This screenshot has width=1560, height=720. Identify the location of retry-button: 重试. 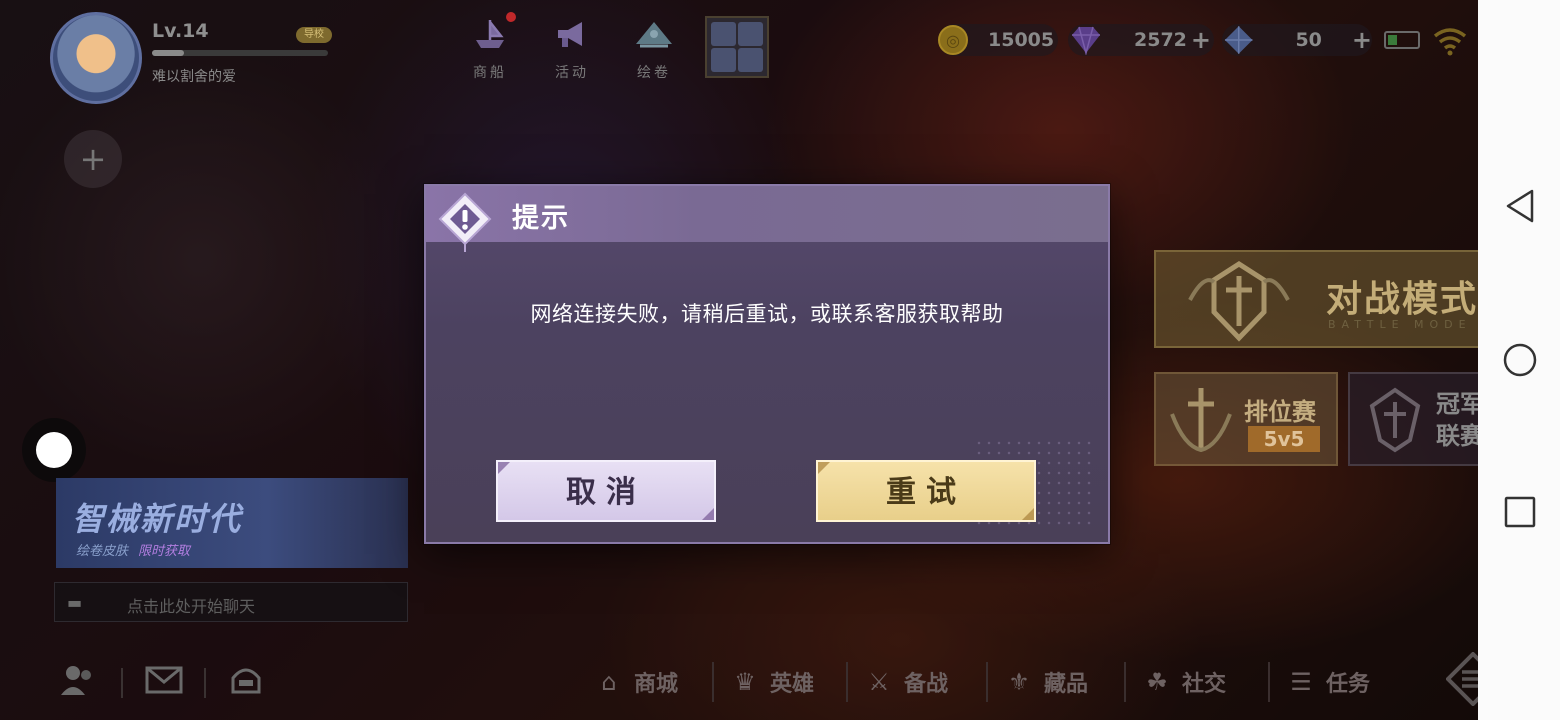
(926, 491).